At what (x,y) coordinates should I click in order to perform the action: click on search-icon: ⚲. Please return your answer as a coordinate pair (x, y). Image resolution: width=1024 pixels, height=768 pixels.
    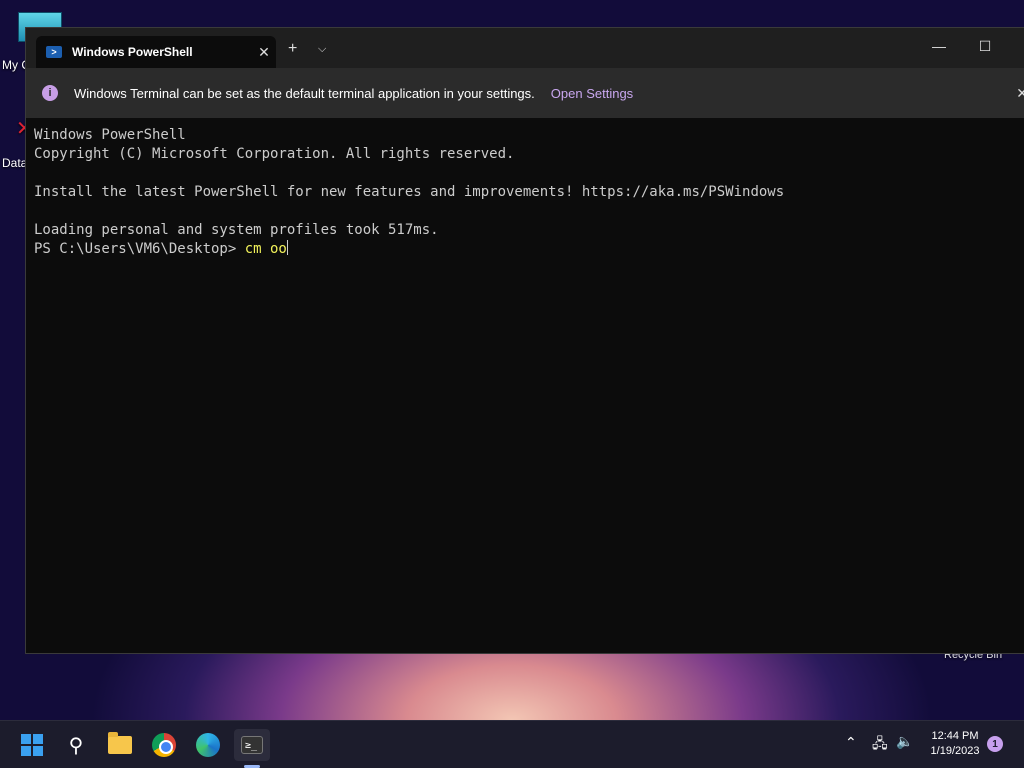
    Looking at the image, I should click on (76, 745).